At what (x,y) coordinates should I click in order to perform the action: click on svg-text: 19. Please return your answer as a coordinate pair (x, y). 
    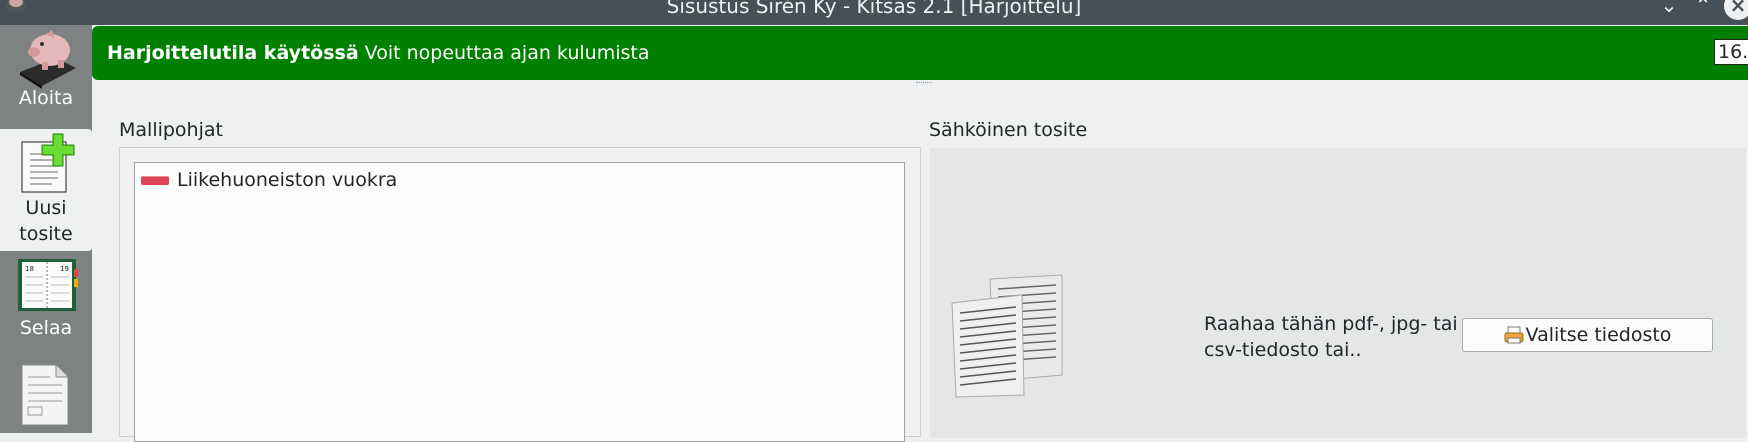
    Looking at the image, I should click on (64, 269).